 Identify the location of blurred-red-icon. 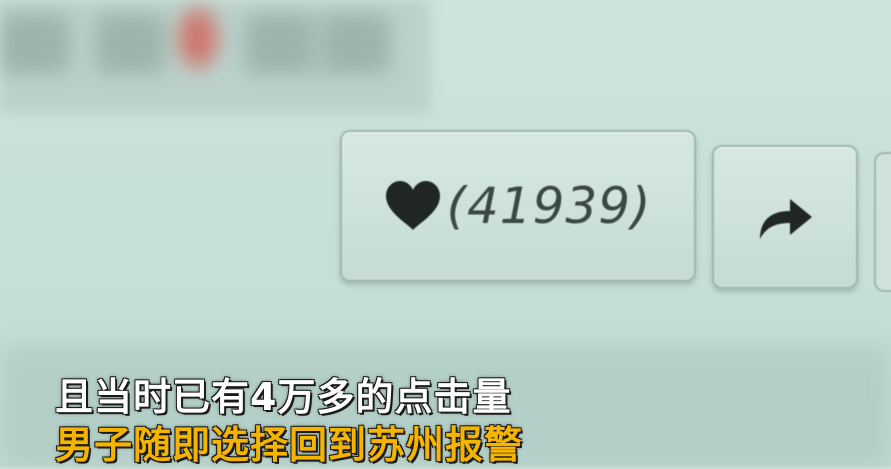
(198, 38).